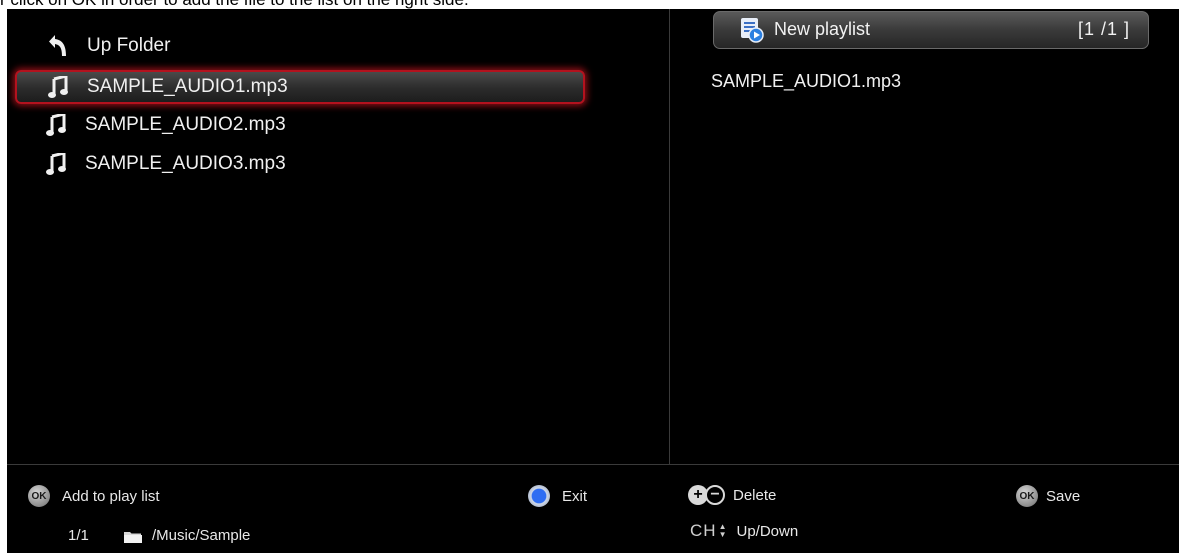 The width and height of the screenshot is (1179, 553). I want to click on updown-label: Up/Down, so click(767, 531).